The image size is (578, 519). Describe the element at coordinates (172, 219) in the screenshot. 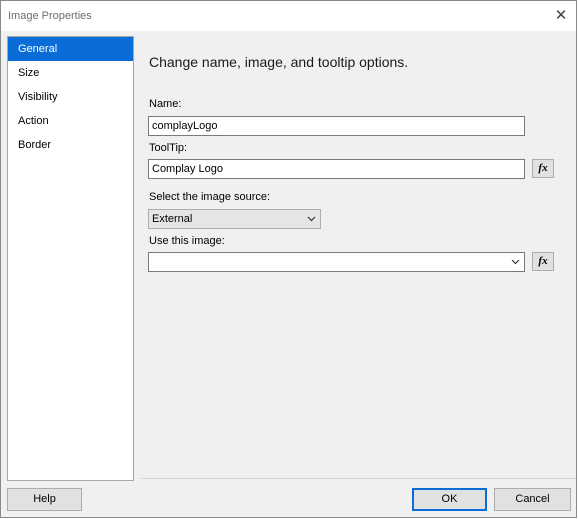

I see `image-source-value: External` at that location.